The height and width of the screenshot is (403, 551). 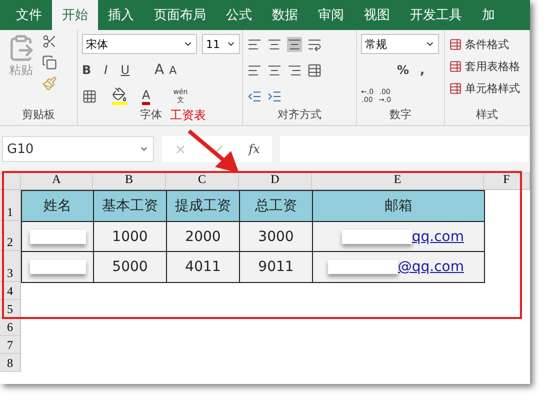 I want to click on ribbon-tab: 插入, so click(x=121, y=15).